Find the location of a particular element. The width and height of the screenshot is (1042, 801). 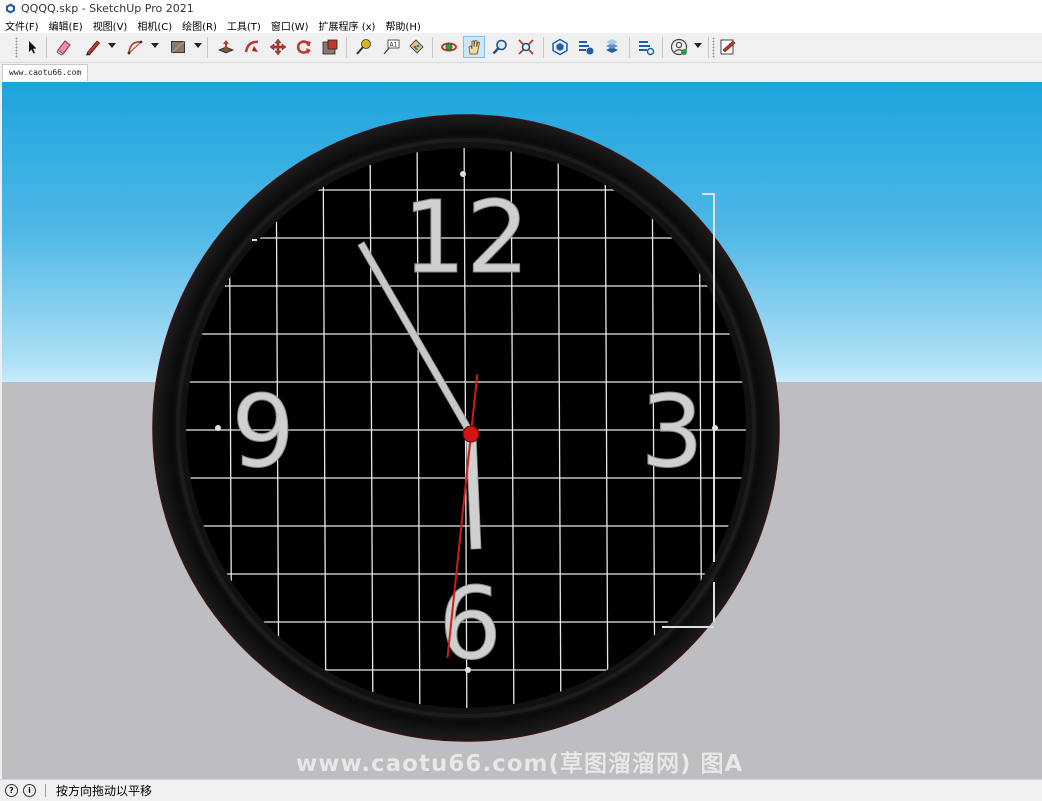

sketch-edit-icon is located at coordinates (728, 47).